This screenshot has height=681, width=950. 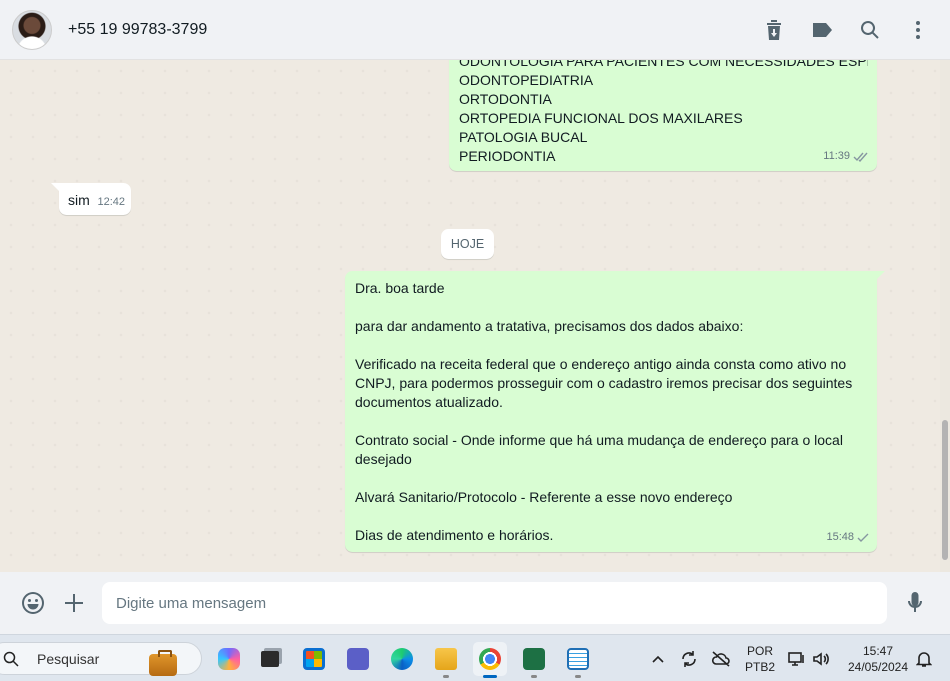 I want to click on file-explorer-app, so click(x=446, y=660).